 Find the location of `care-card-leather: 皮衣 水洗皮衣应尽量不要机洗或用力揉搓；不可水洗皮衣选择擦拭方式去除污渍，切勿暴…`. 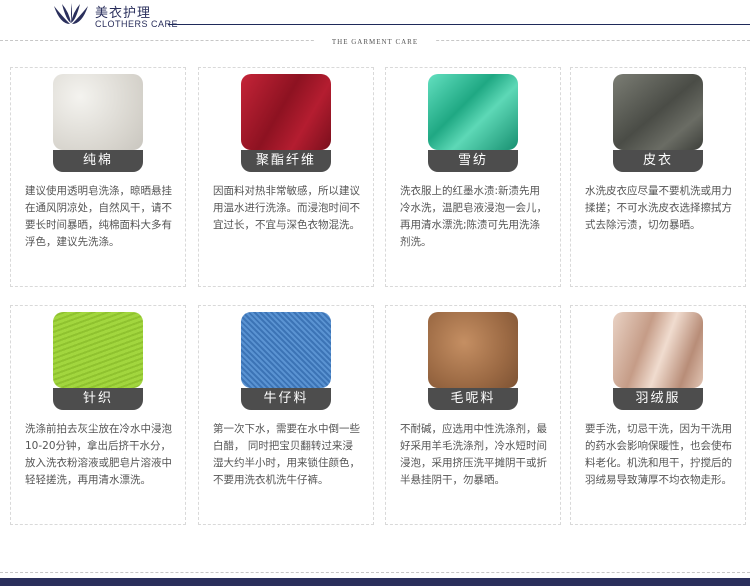

care-card-leather: 皮衣 水洗皮衣应尽量不要机洗或用力揉搓；不可水洗皮衣选择擦拭方式去除污渍，切勿暴… is located at coordinates (658, 177).